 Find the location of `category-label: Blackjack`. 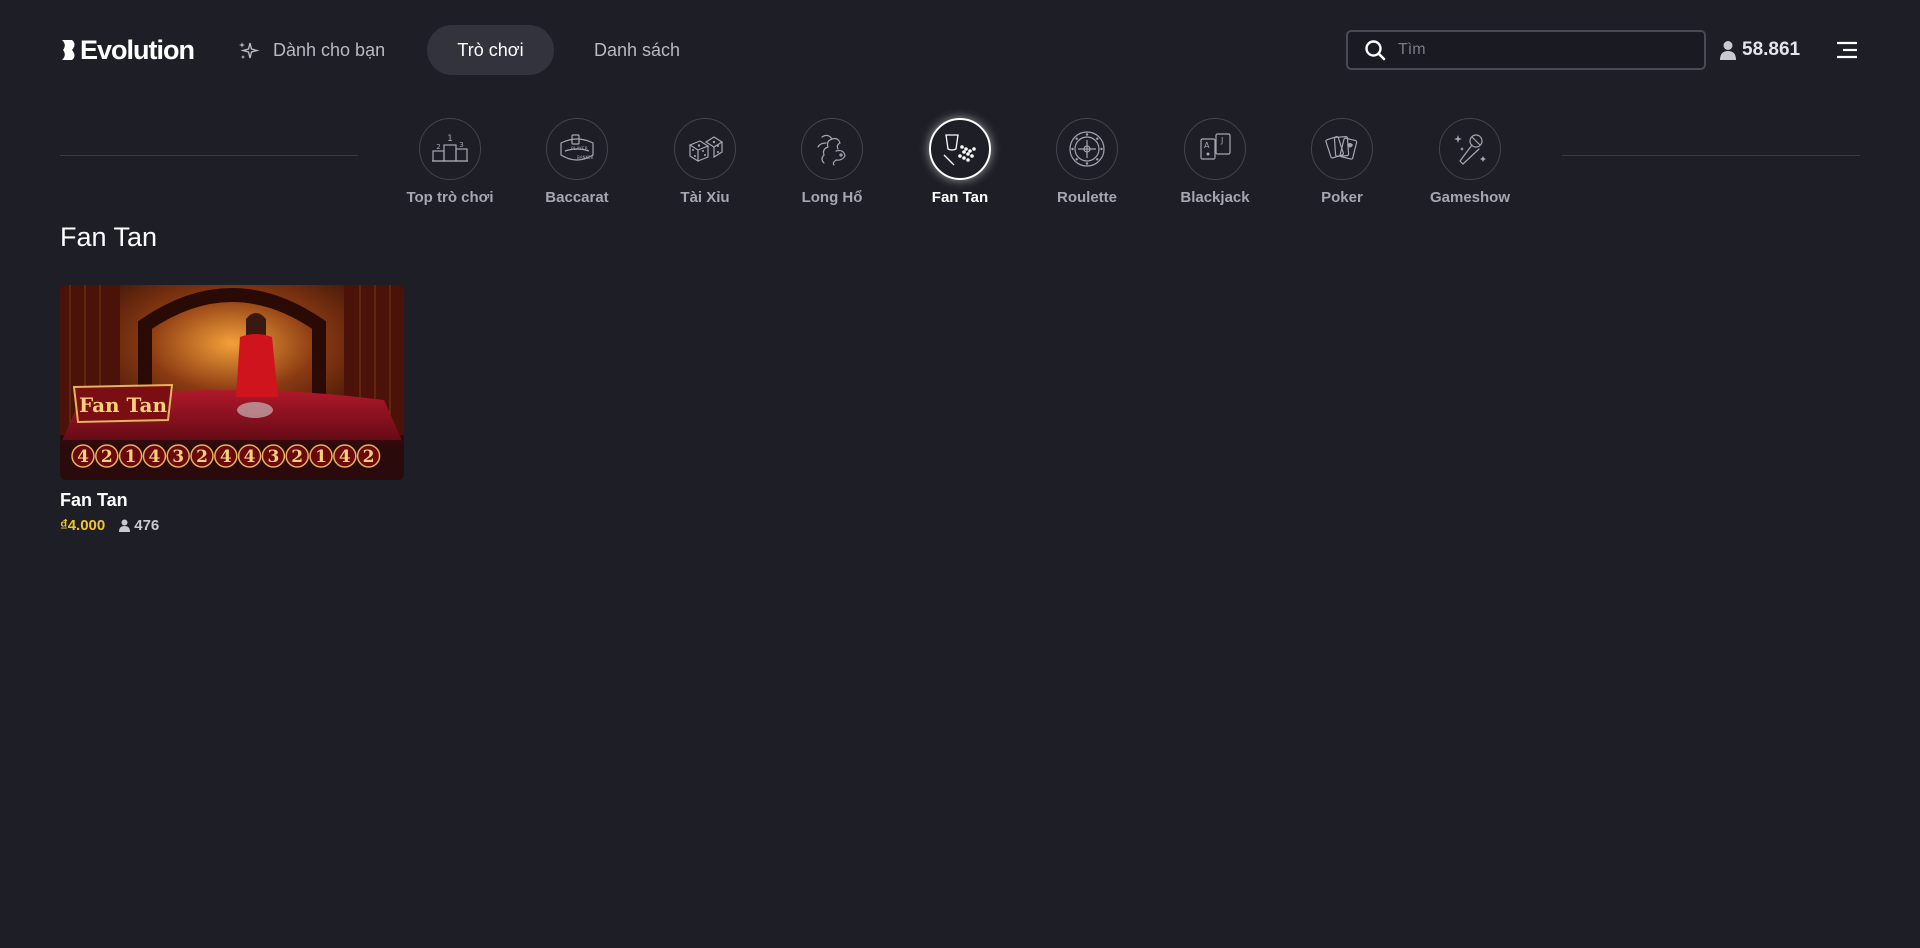

category-label: Blackjack is located at coordinates (1215, 197).